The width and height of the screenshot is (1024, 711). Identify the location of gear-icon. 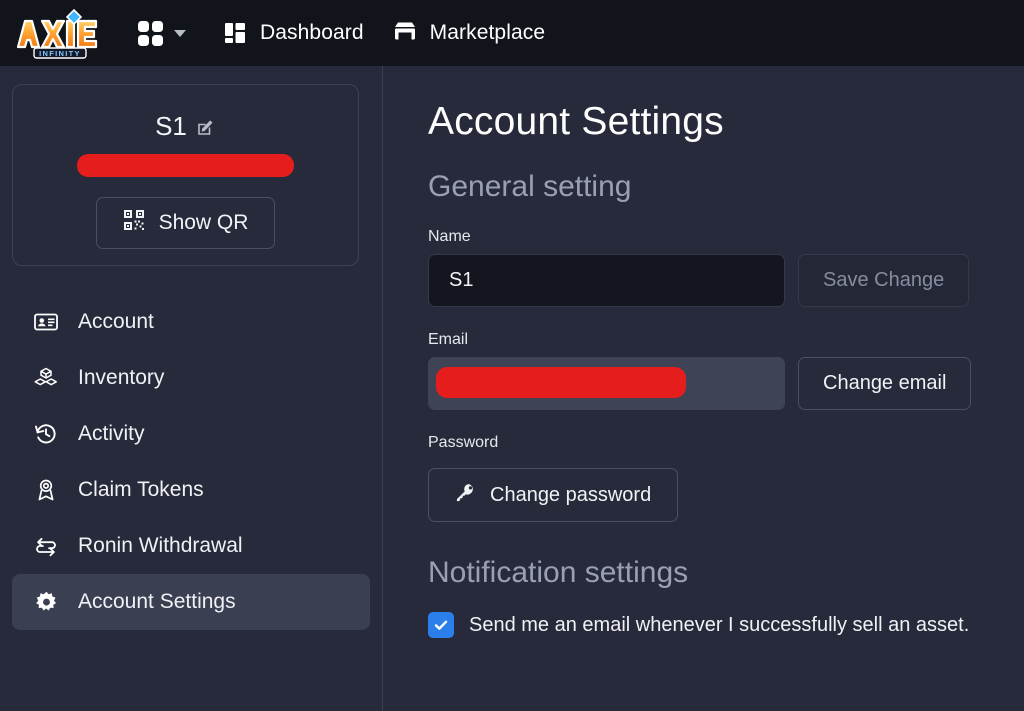
(46, 602).